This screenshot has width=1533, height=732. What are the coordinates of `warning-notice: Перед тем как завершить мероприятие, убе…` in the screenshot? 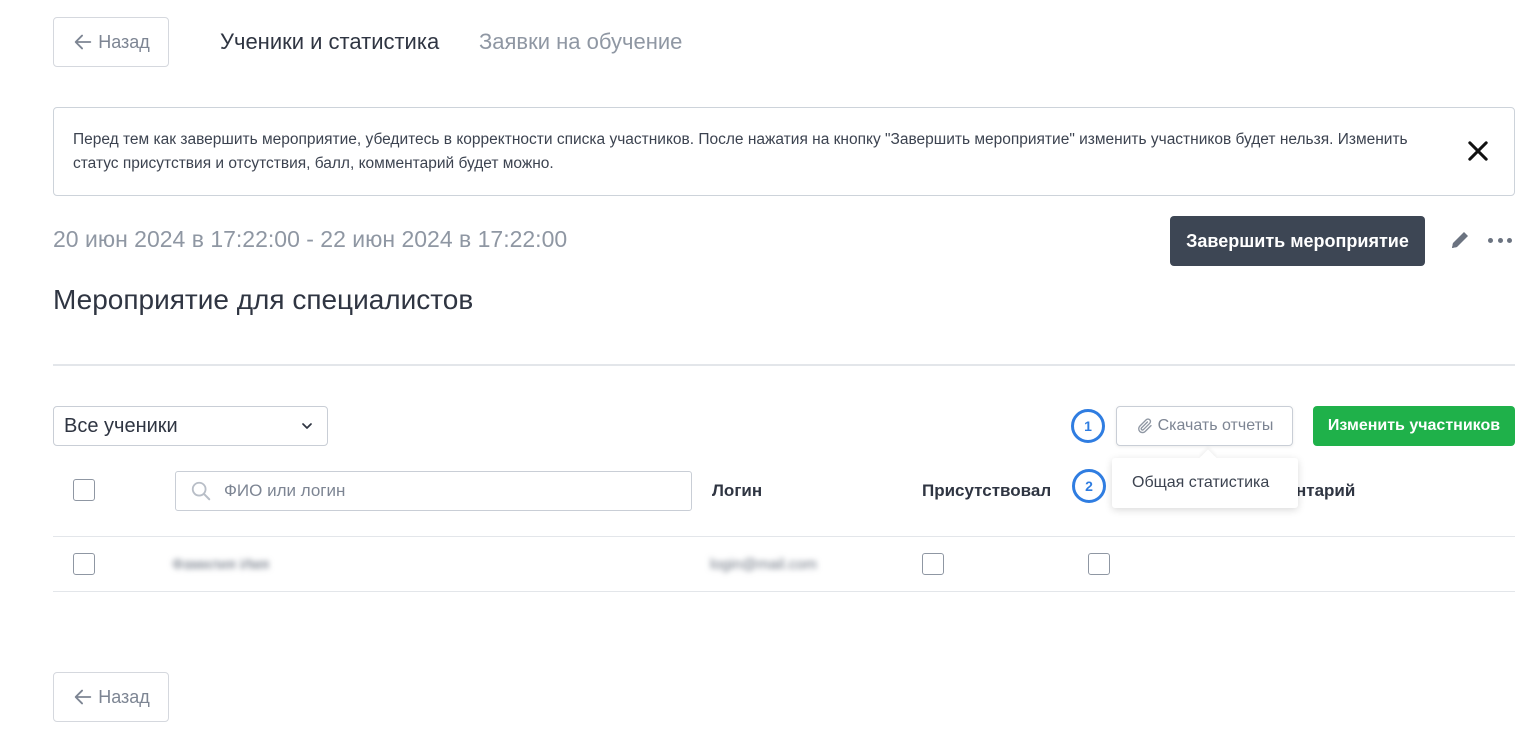 It's located at (784, 151).